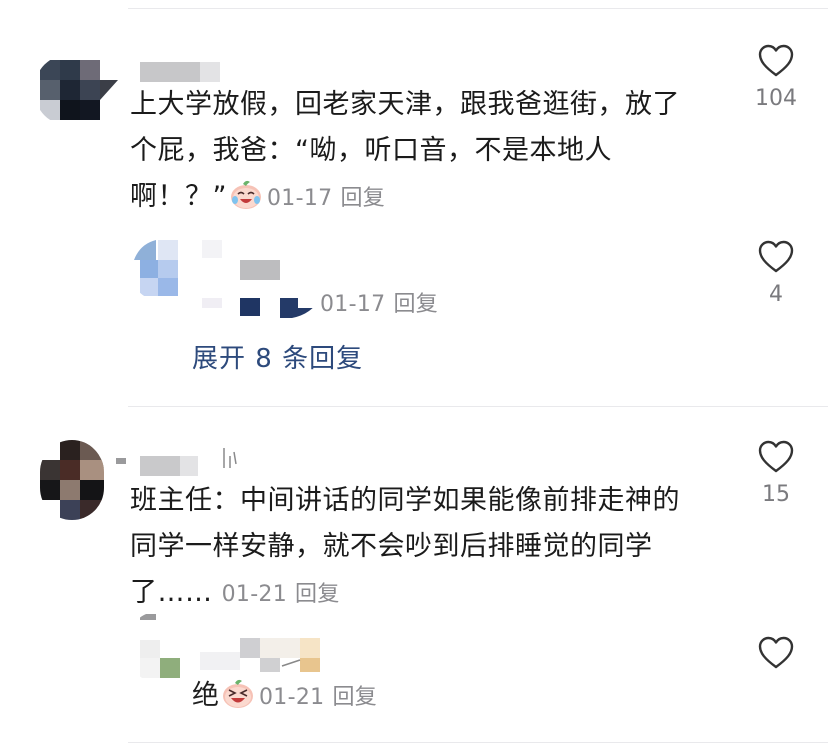 The width and height of the screenshot is (828, 748). What do you see at coordinates (238, 693) in the screenshot?
I see `laughing-peach-emoji` at bounding box center [238, 693].